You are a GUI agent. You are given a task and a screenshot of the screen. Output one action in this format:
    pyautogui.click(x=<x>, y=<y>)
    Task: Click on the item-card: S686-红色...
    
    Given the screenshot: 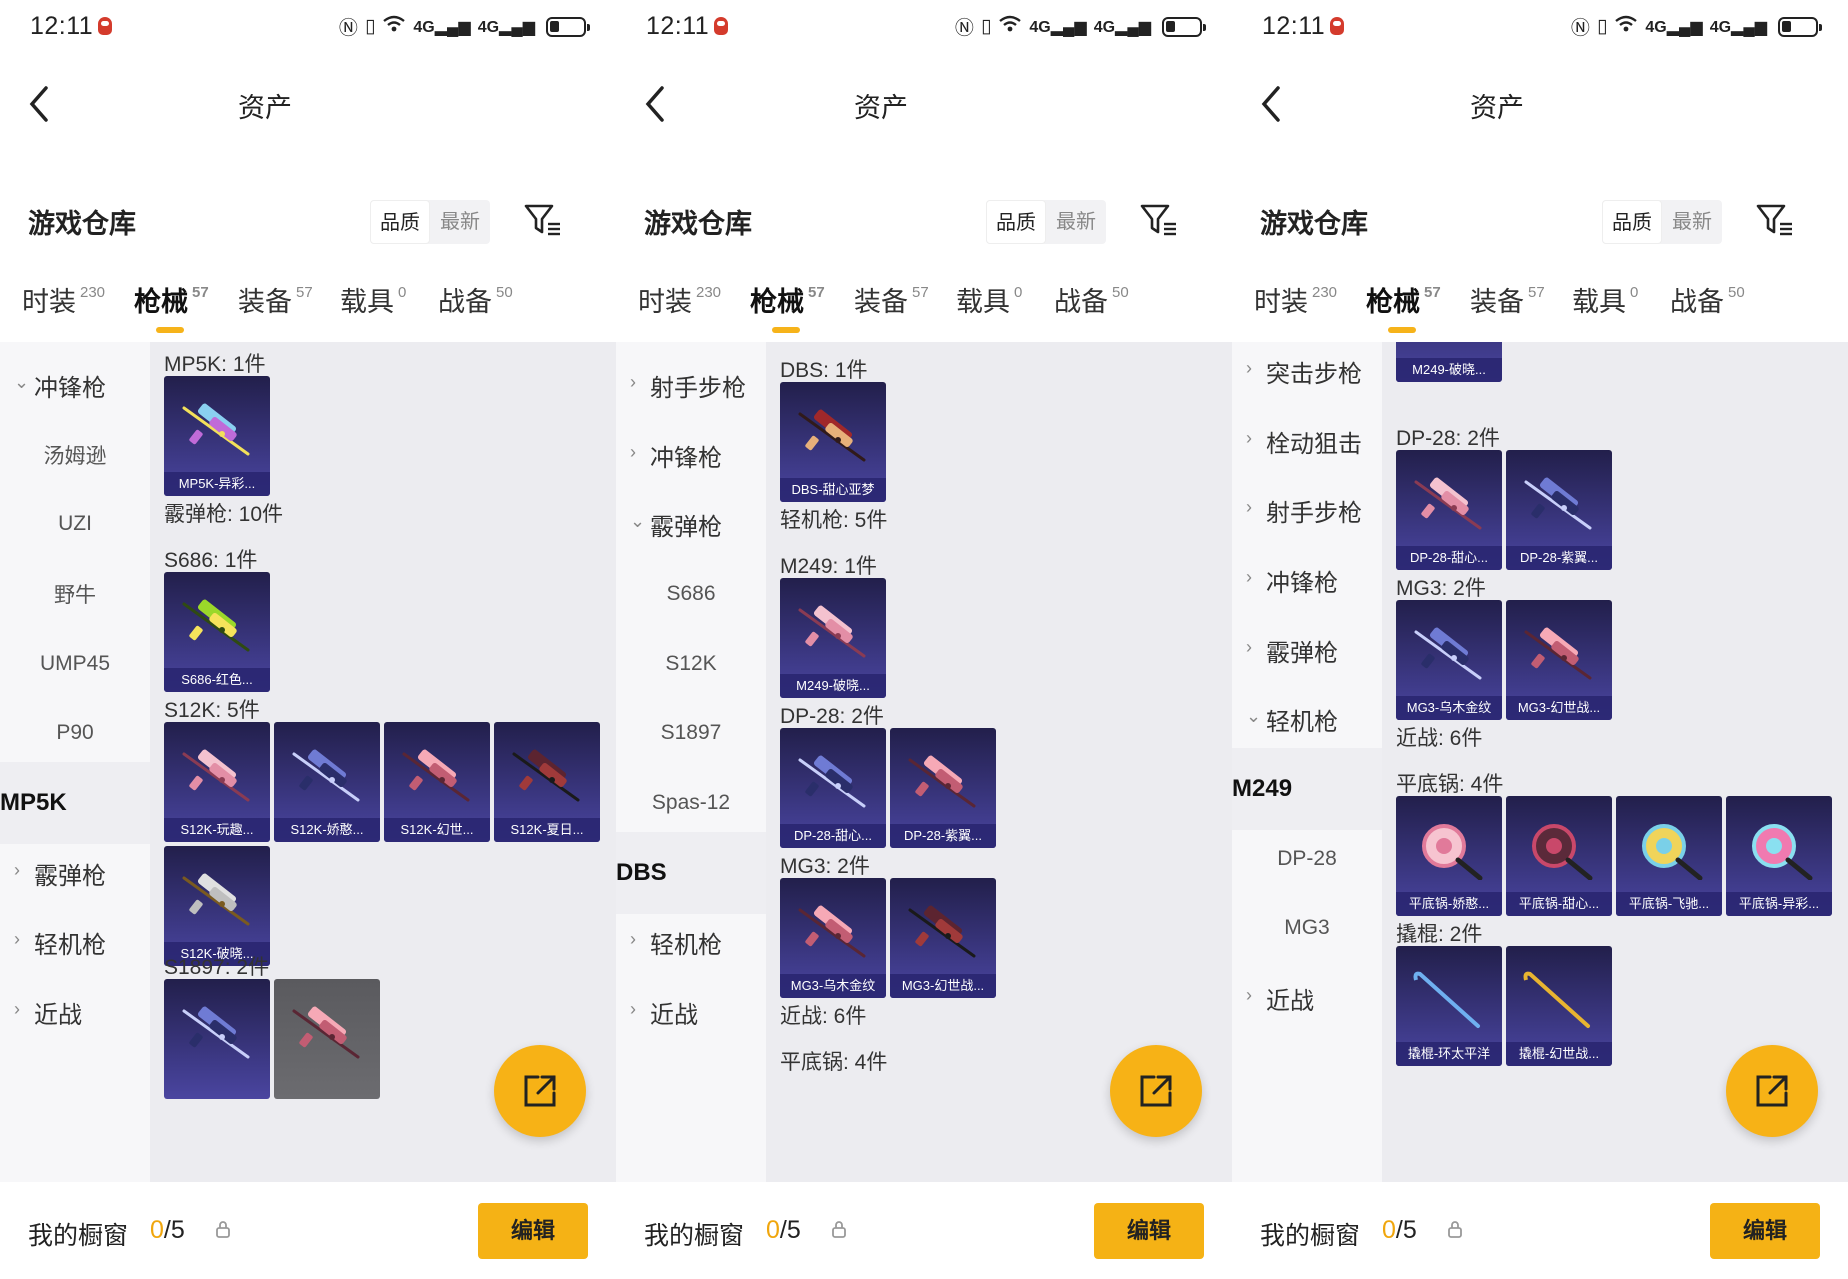 What is the action you would take?
    pyautogui.click(x=217, y=632)
    